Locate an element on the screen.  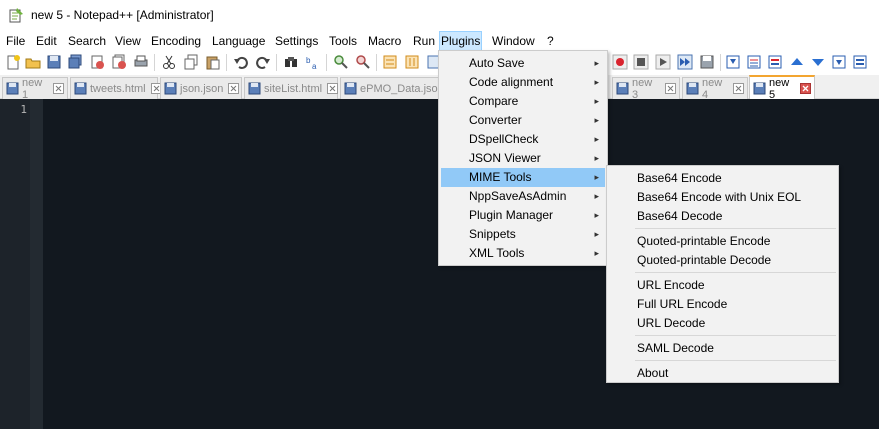
move-down-icon is located at coordinates (818, 62).